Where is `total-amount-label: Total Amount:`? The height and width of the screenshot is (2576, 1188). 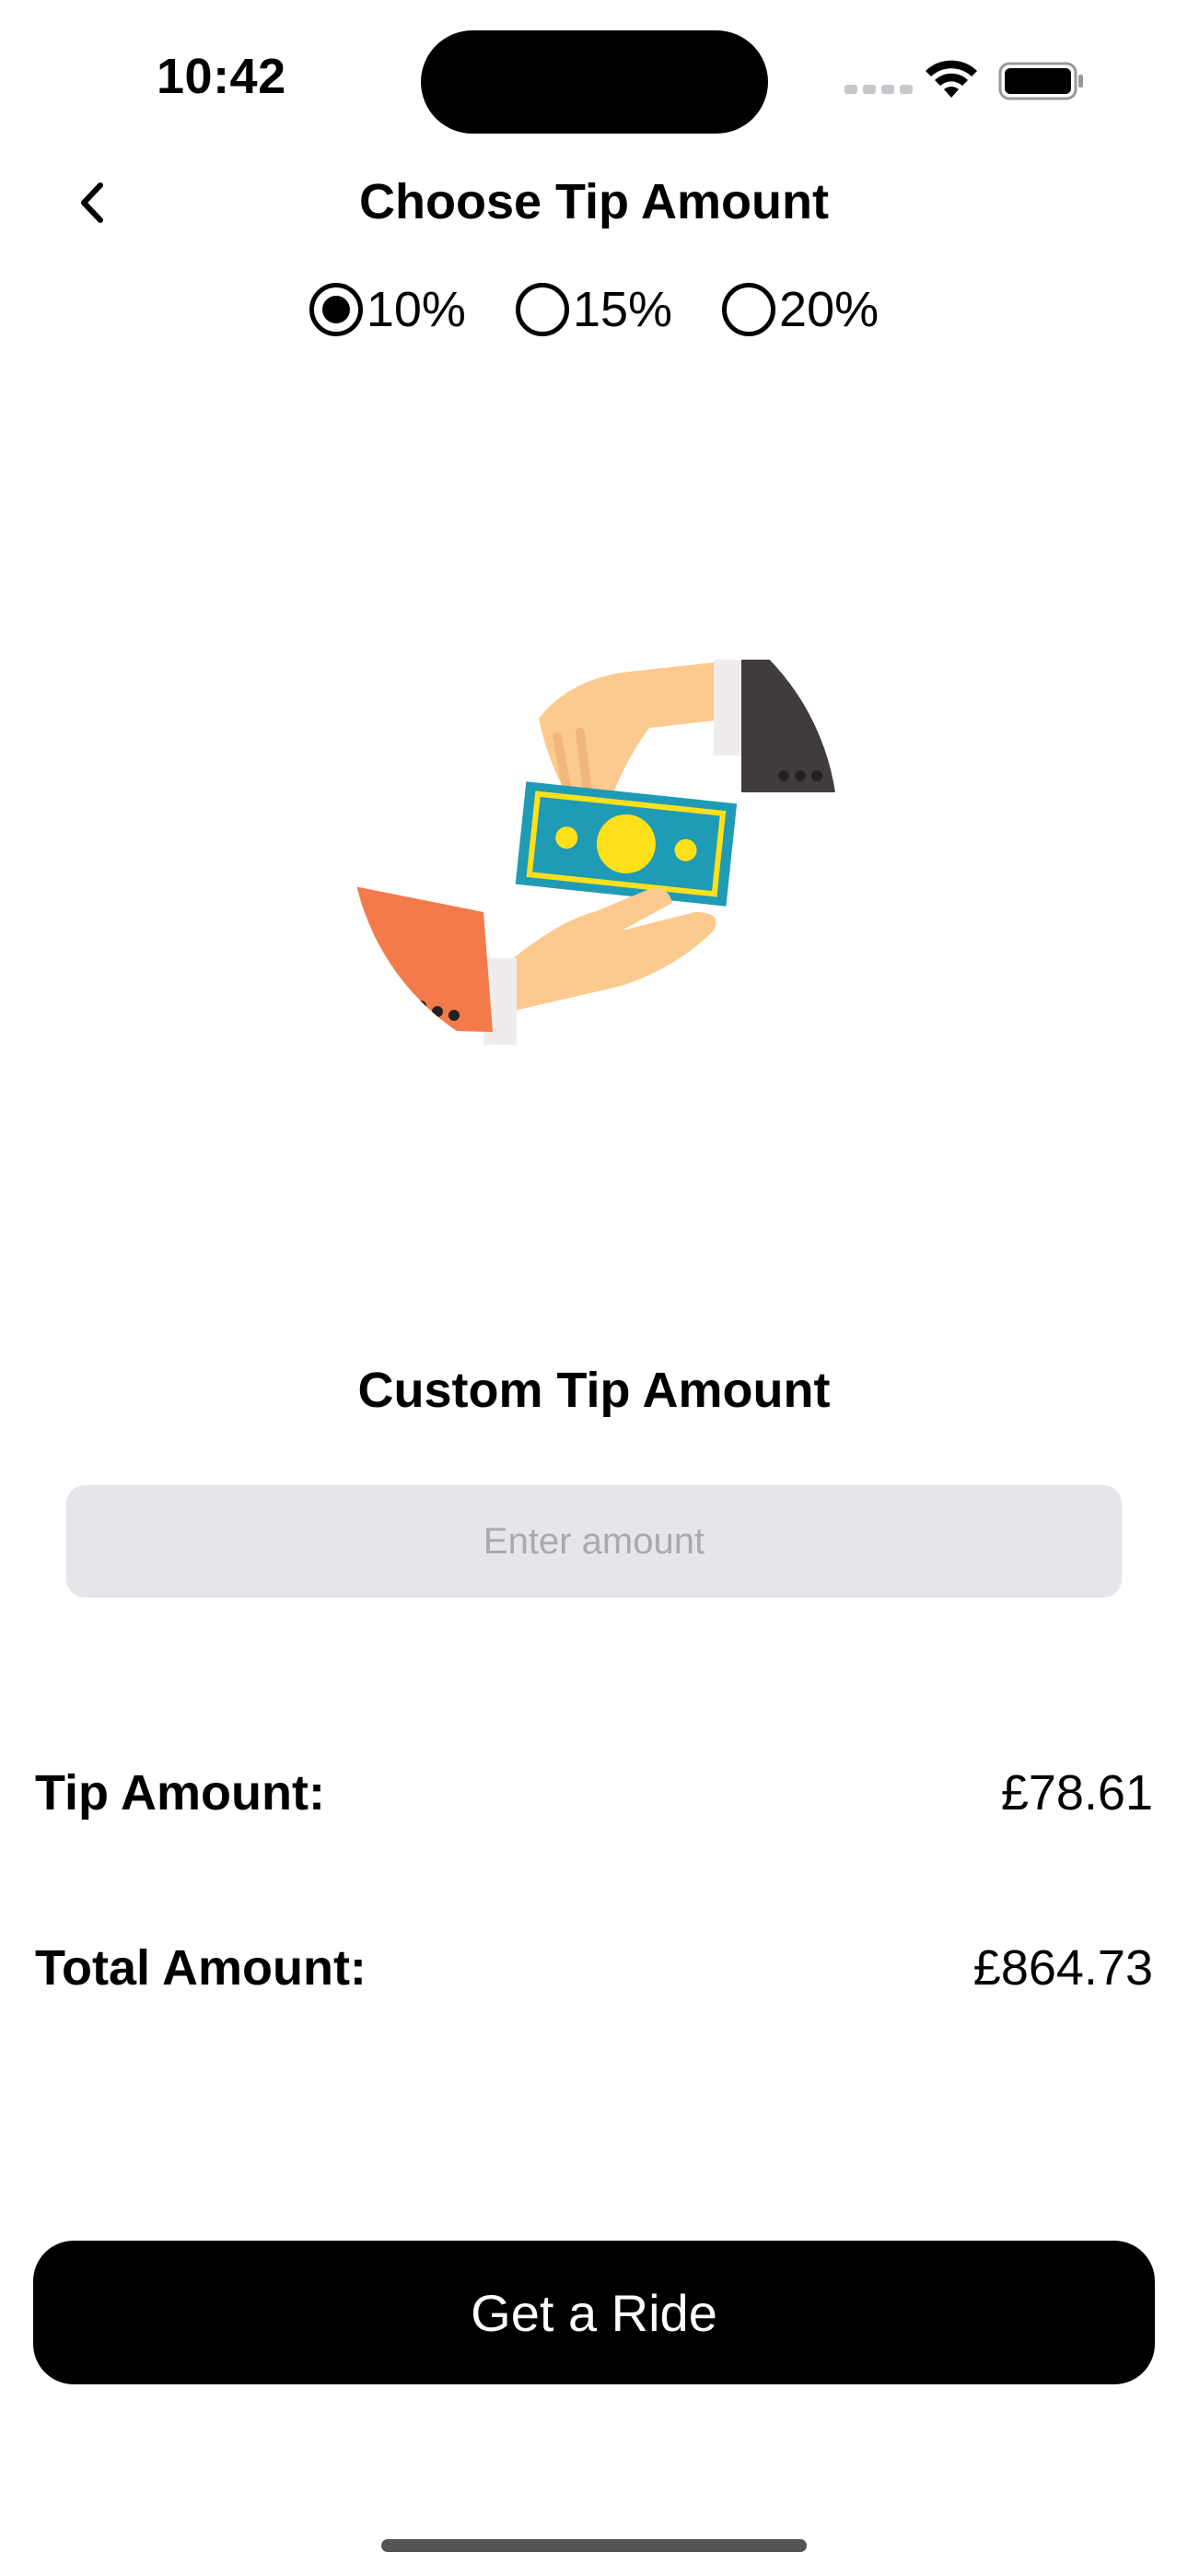
total-amount-label: Total Amount: is located at coordinates (201, 1968).